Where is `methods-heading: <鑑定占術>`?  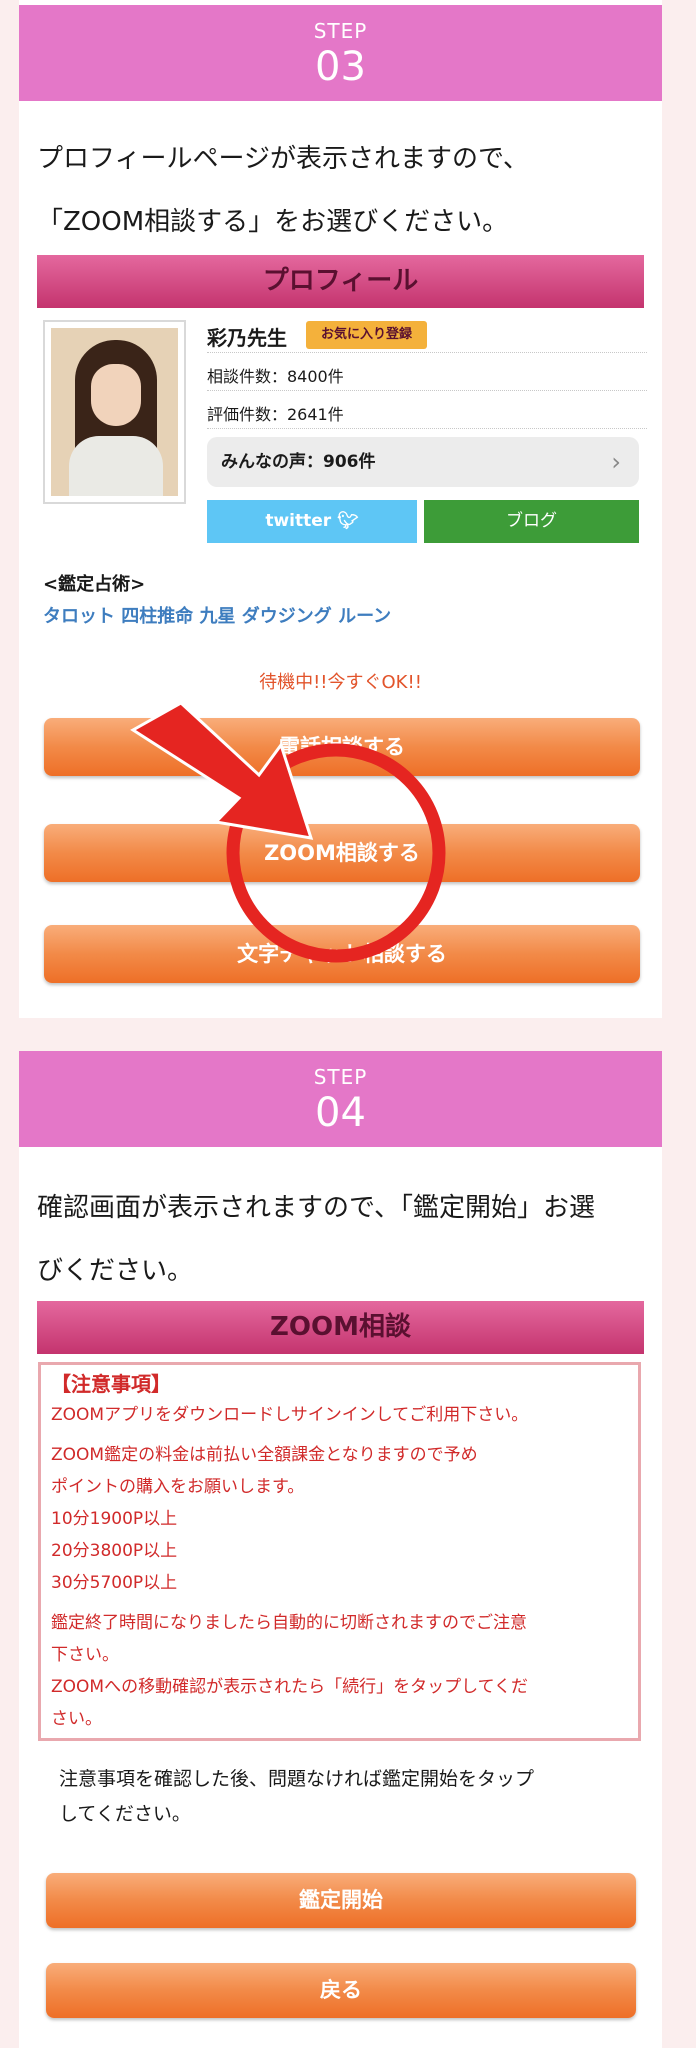 methods-heading: <鑑定占術> is located at coordinates (94, 584).